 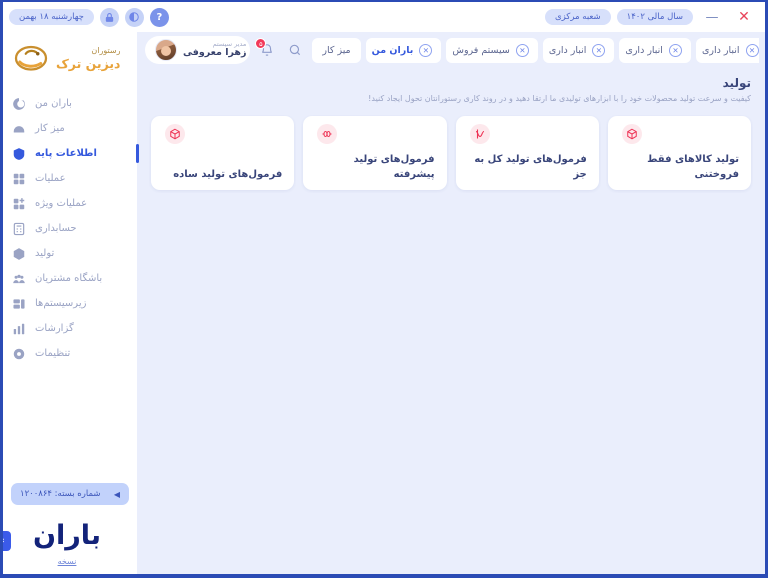 I want to click on tab-label: میز کار, so click(x=336, y=50).